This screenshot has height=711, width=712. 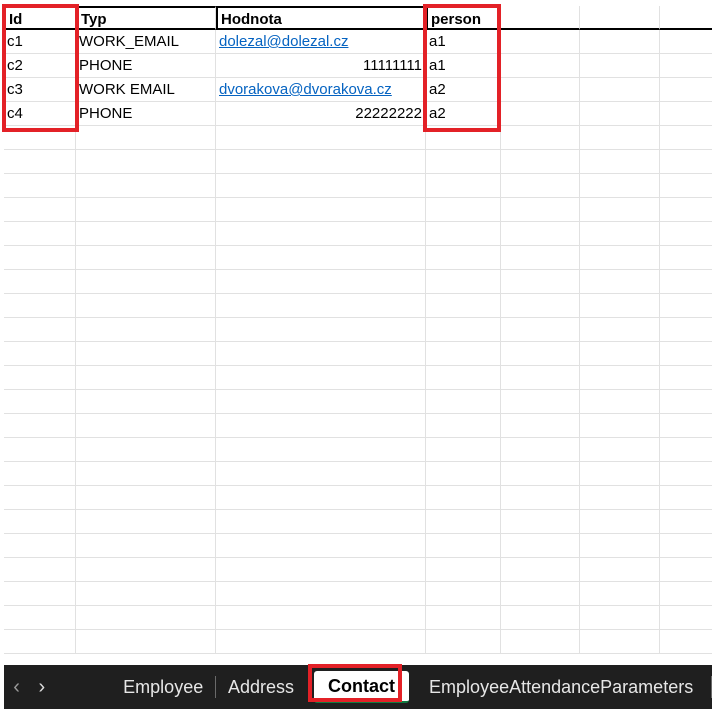 I want to click on email-link: dolezal@dolezal.cz, so click(x=283, y=41).